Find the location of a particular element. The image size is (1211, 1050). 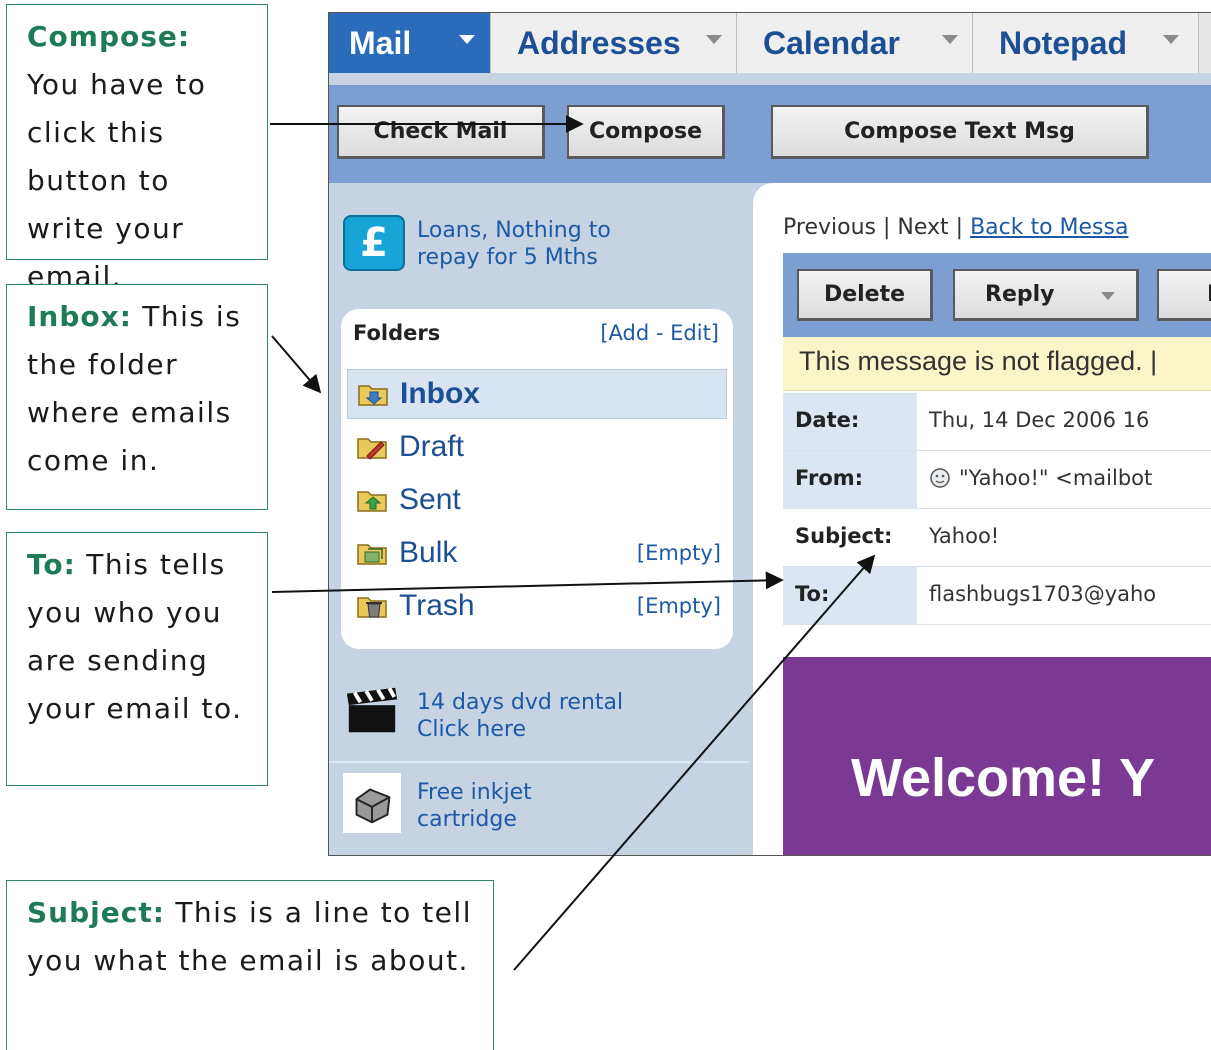

inbox-callout-term: Inbox: is located at coordinates (79, 316).